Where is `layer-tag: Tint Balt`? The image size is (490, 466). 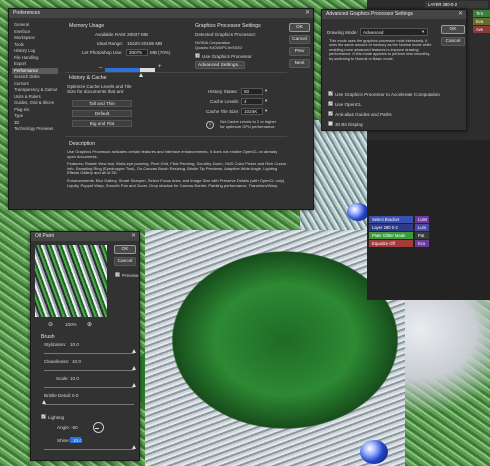
layer-tag: Tint Balt is located at coordinates (481, 16).